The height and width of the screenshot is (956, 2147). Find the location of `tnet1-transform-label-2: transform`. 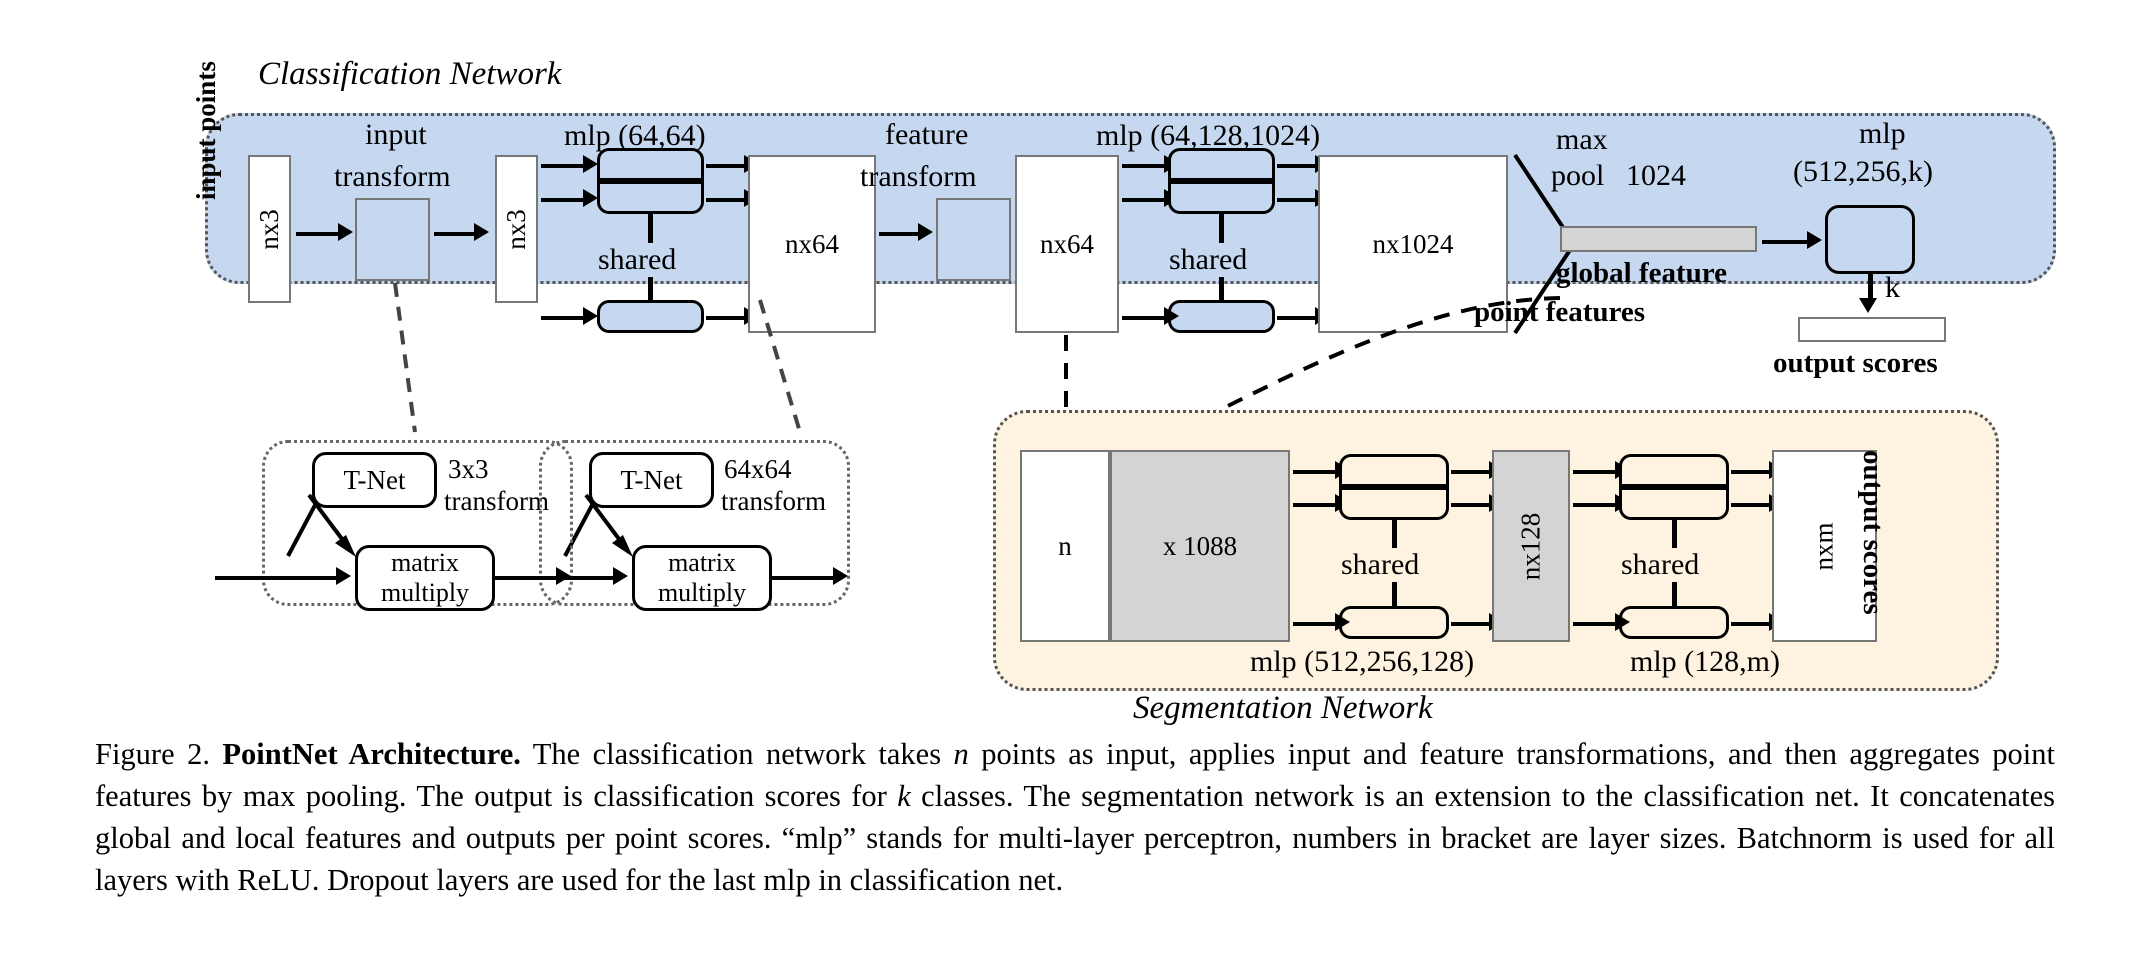

tnet1-transform-label-2: transform is located at coordinates (496, 501).